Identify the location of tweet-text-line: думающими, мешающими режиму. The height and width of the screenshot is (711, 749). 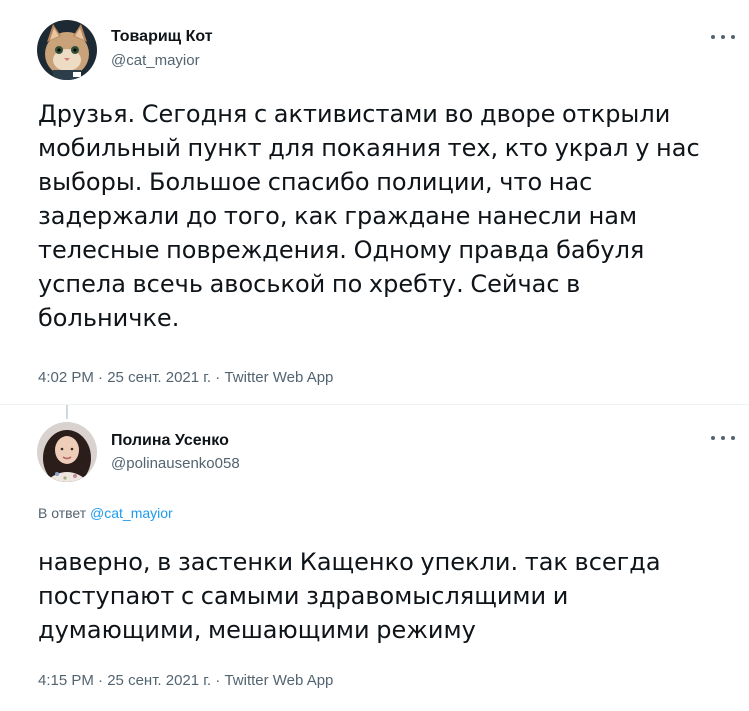
(257, 630).